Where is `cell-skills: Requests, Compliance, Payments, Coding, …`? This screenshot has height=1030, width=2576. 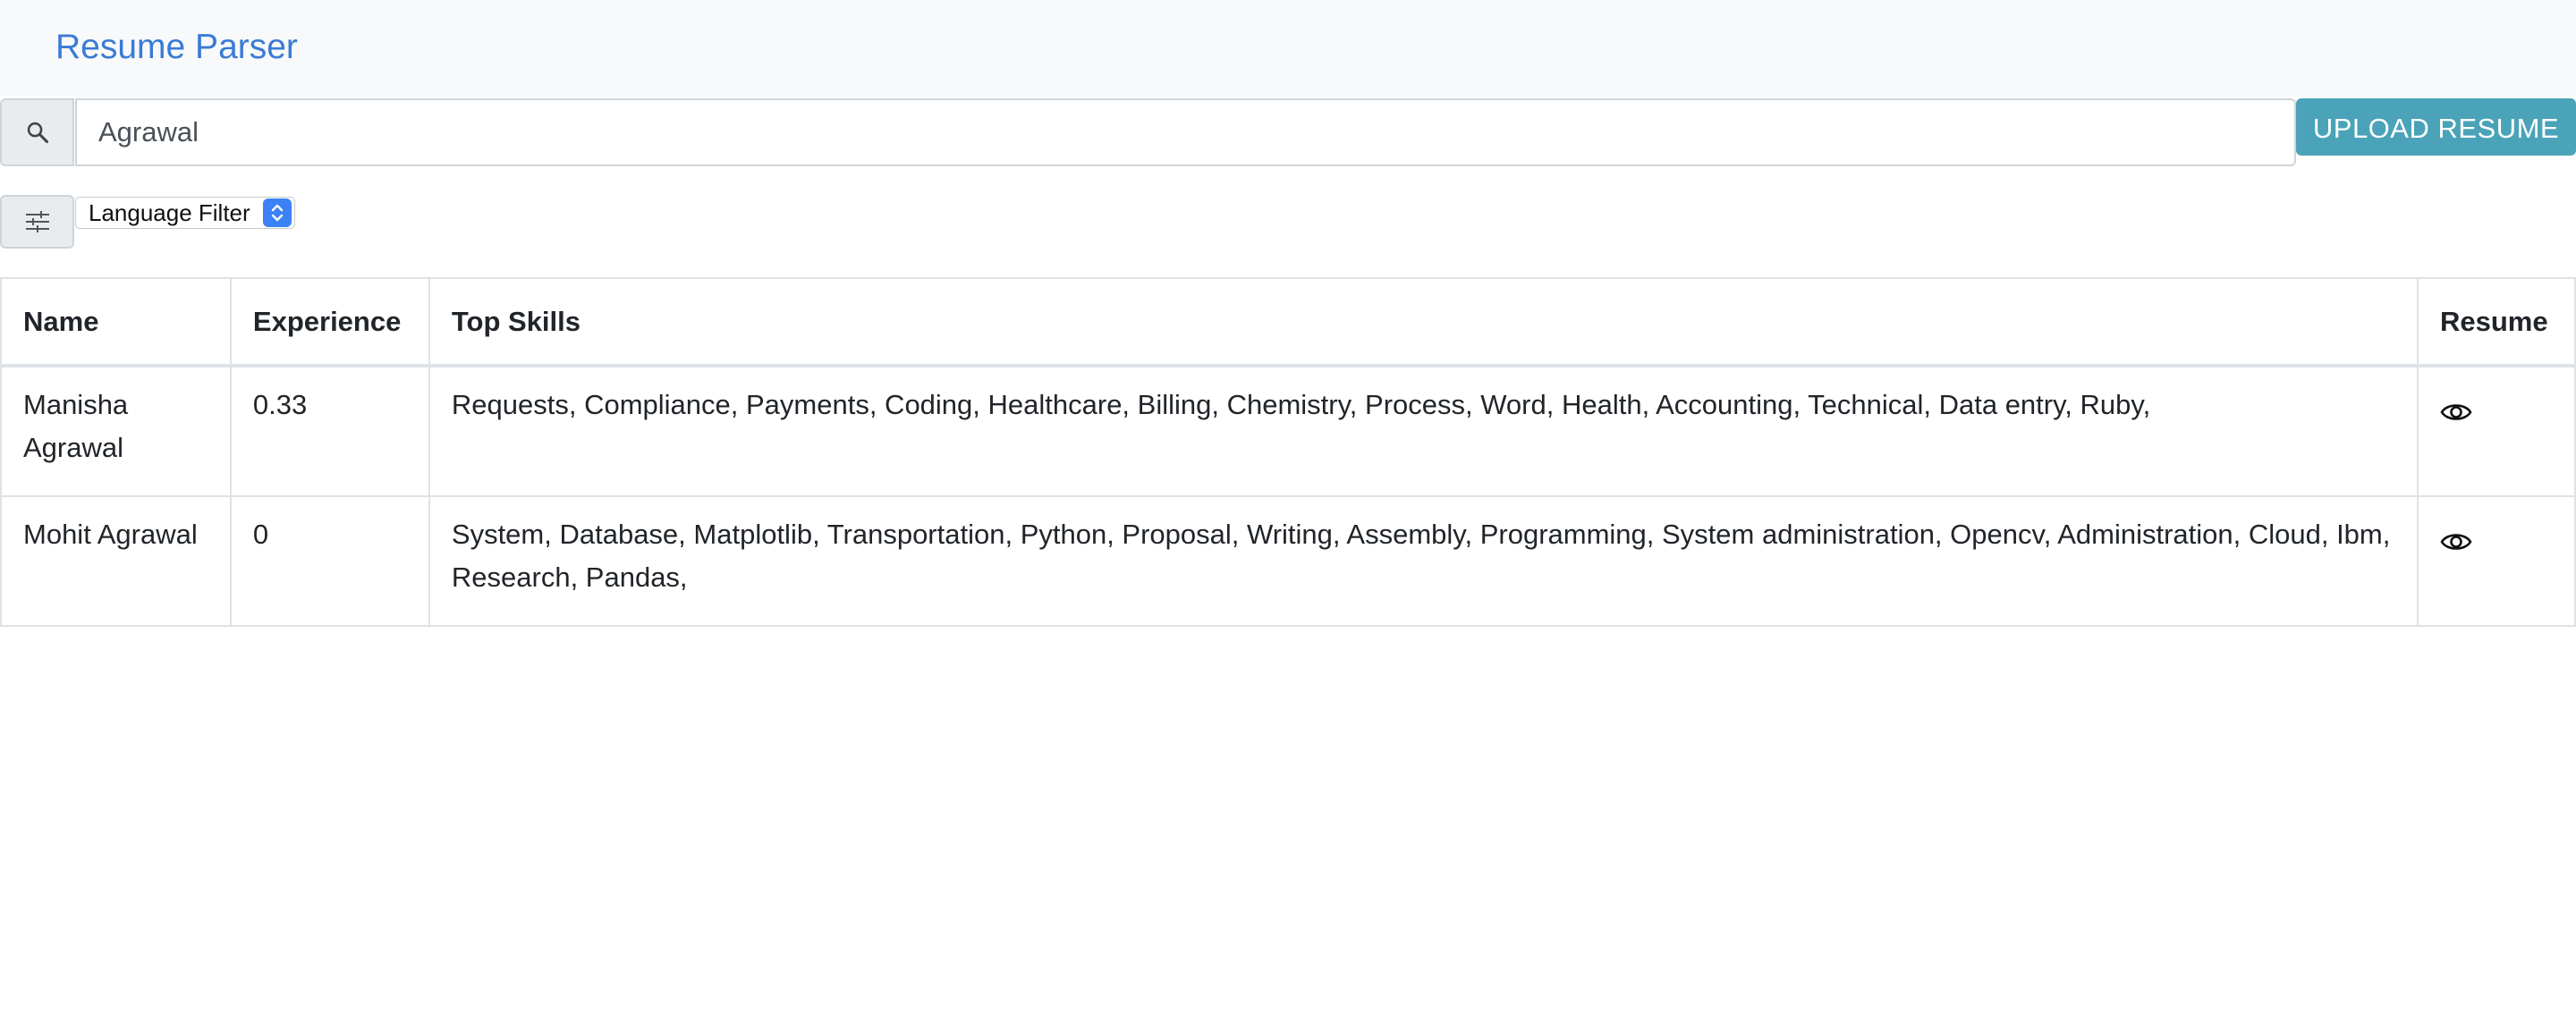 cell-skills: Requests, Compliance, Payments, Coding, … is located at coordinates (1423, 431).